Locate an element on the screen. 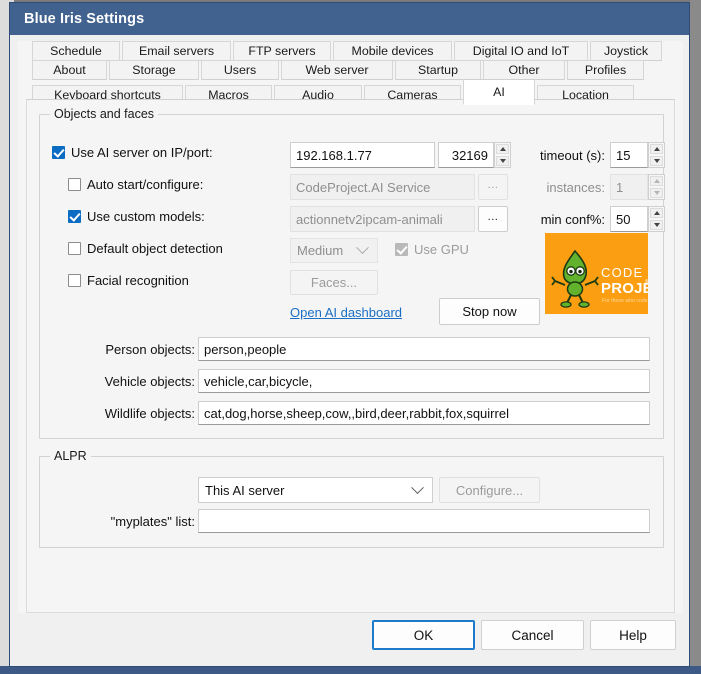 Image resolution: width=701 pixels, height=674 pixels. ai-service-value: CodeProject.AI Service is located at coordinates (363, 187).